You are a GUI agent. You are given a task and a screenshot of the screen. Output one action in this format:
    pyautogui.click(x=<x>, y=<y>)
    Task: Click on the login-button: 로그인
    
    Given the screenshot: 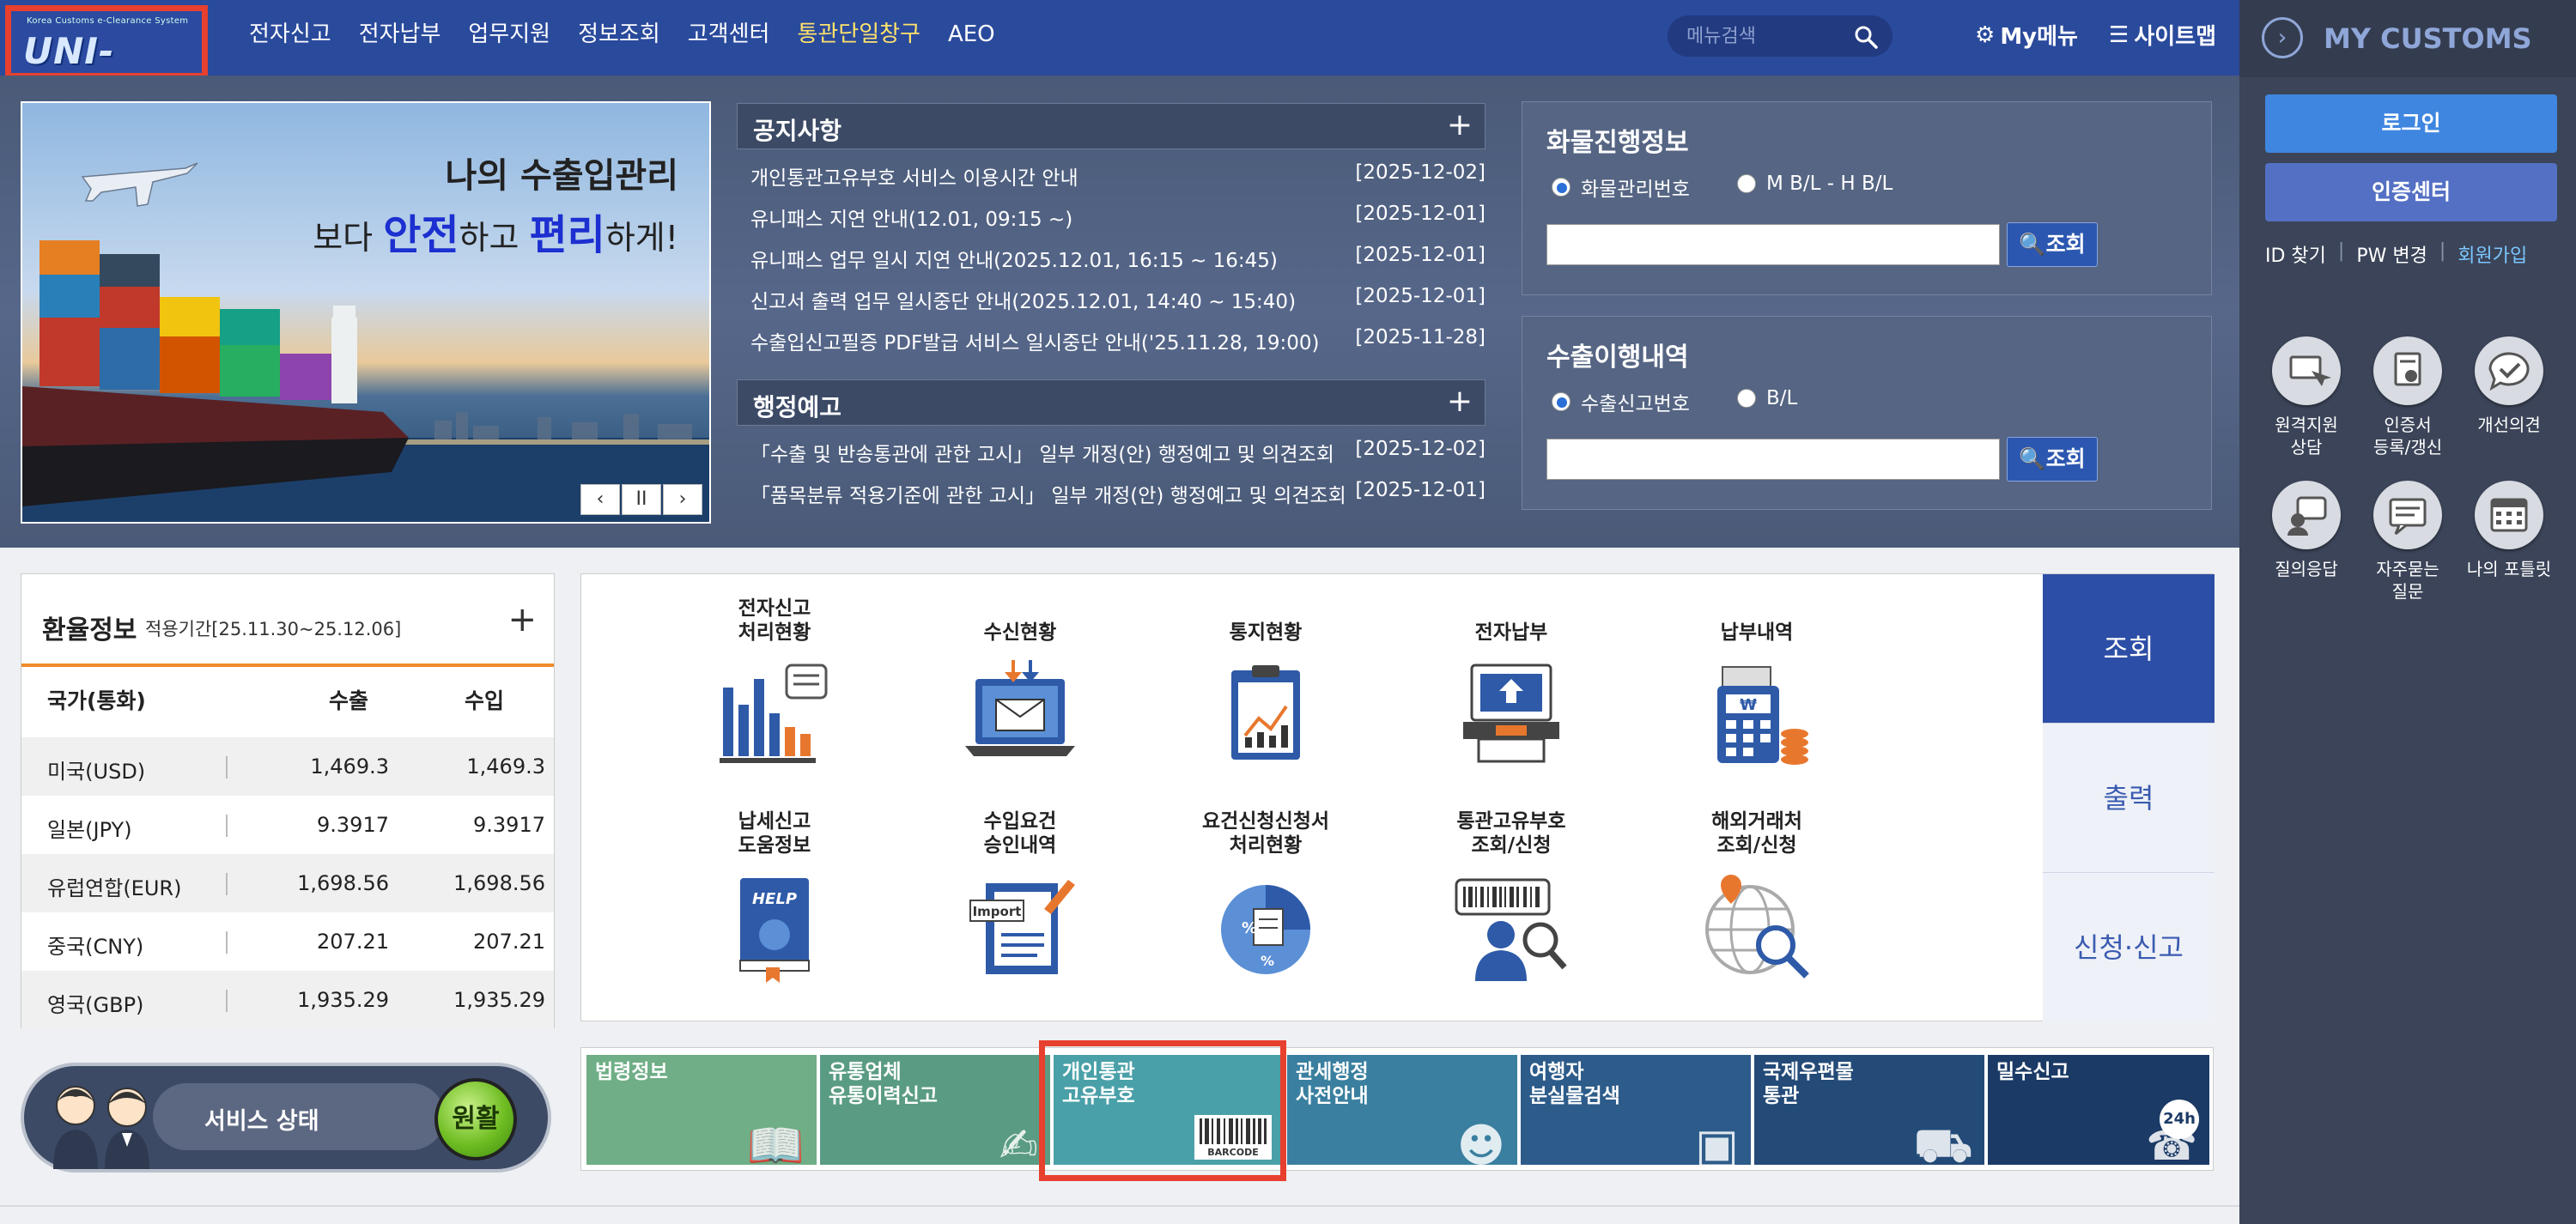 What is the action you would take?
    pyautogui.click(x=2411, y=123)
    